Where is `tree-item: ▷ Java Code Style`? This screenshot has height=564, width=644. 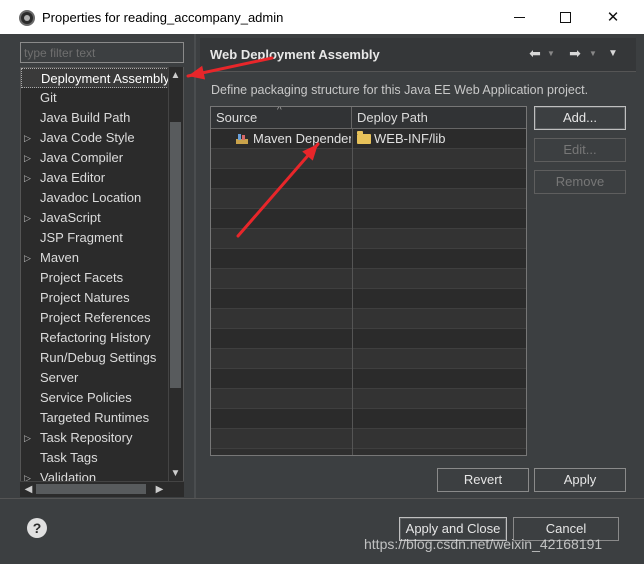 tree-item: ▷ Java Code Style is located at coordinates (95, 138).